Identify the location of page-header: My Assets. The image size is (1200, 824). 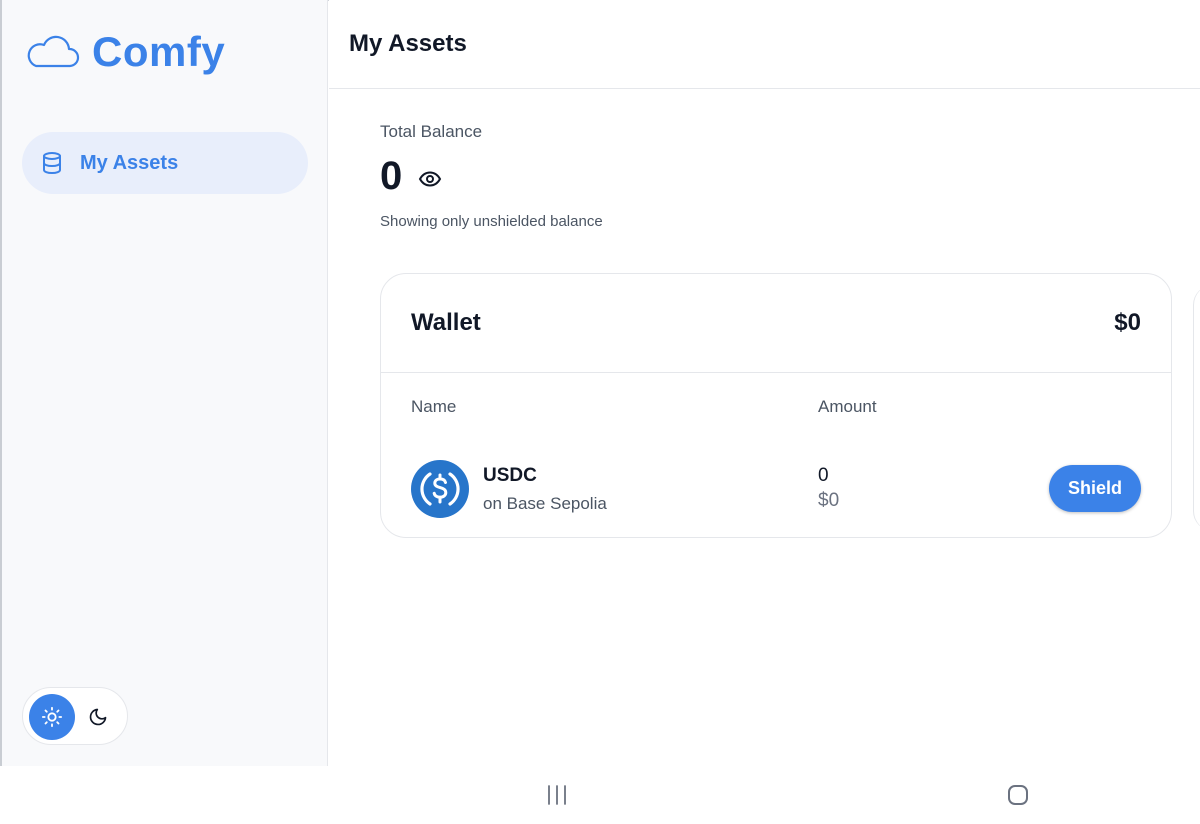
(764, 44).